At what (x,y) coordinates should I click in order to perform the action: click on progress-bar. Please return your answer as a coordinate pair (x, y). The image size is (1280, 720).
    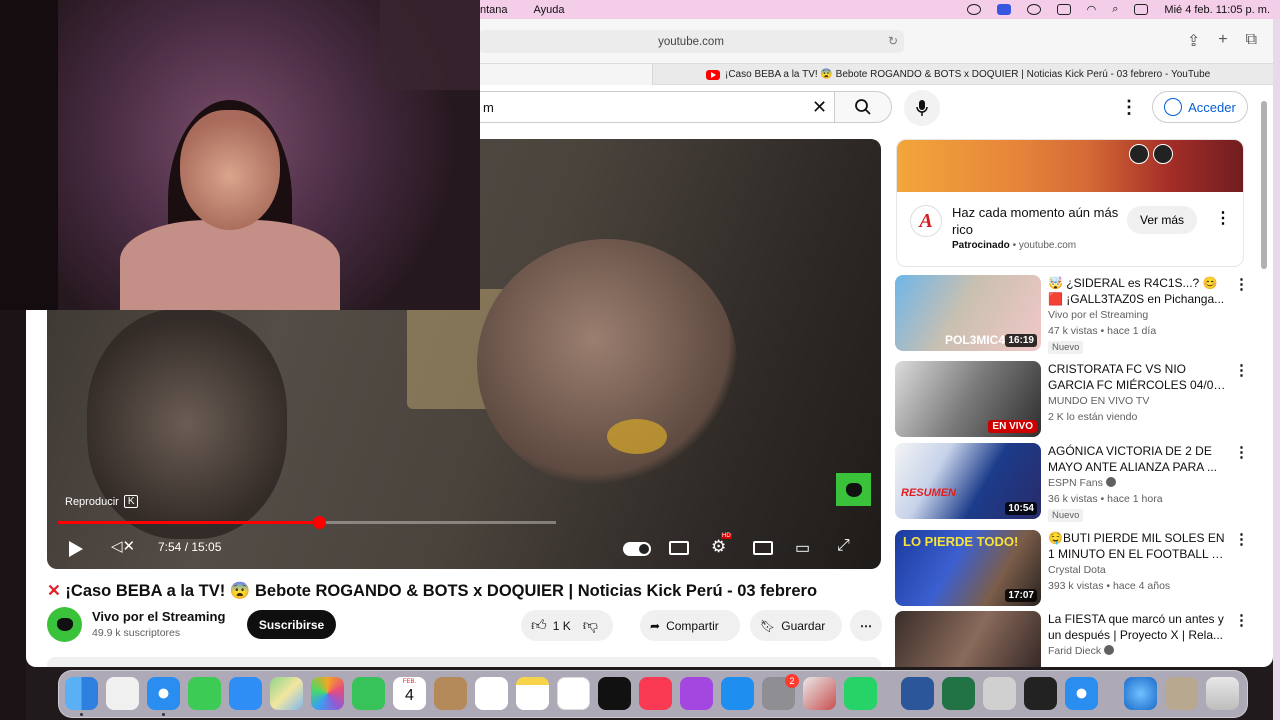
    Looking at the image, I should click on (307, 522).